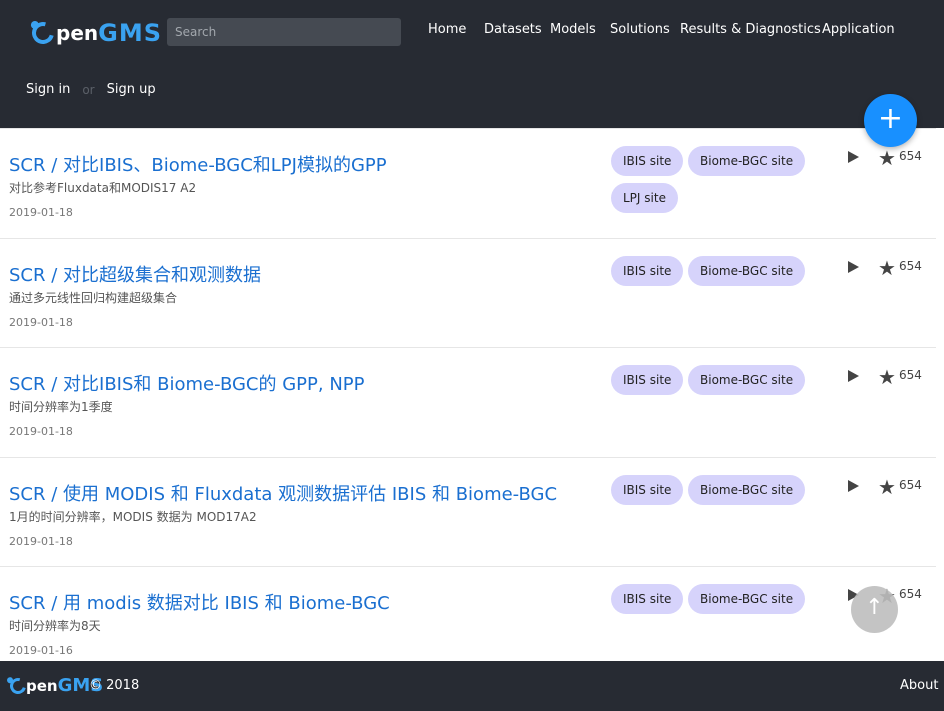 Image resolution: width=944 pixels, height=711 pixels. I want to click on nav-home: Home, so click(447, 29).